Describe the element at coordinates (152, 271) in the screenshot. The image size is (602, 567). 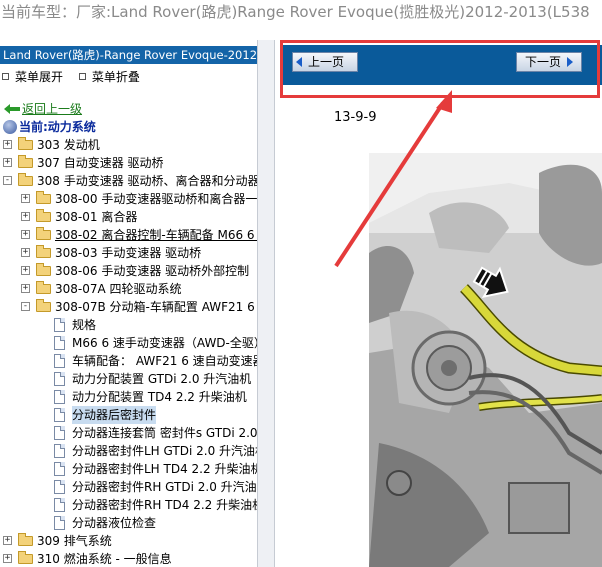
I see `tree-node-label: 308-06 手动变速器 驱动桥外部控制` at that location.